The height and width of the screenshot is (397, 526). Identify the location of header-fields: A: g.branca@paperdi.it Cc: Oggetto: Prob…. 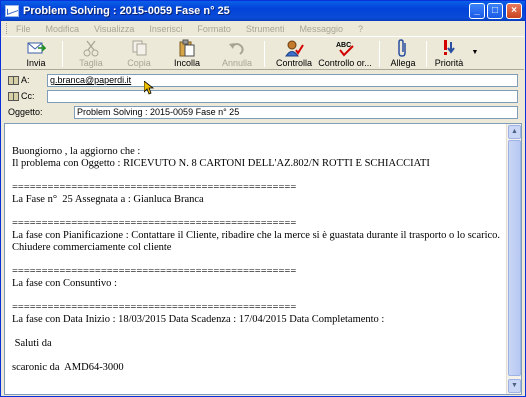
(263, 95).